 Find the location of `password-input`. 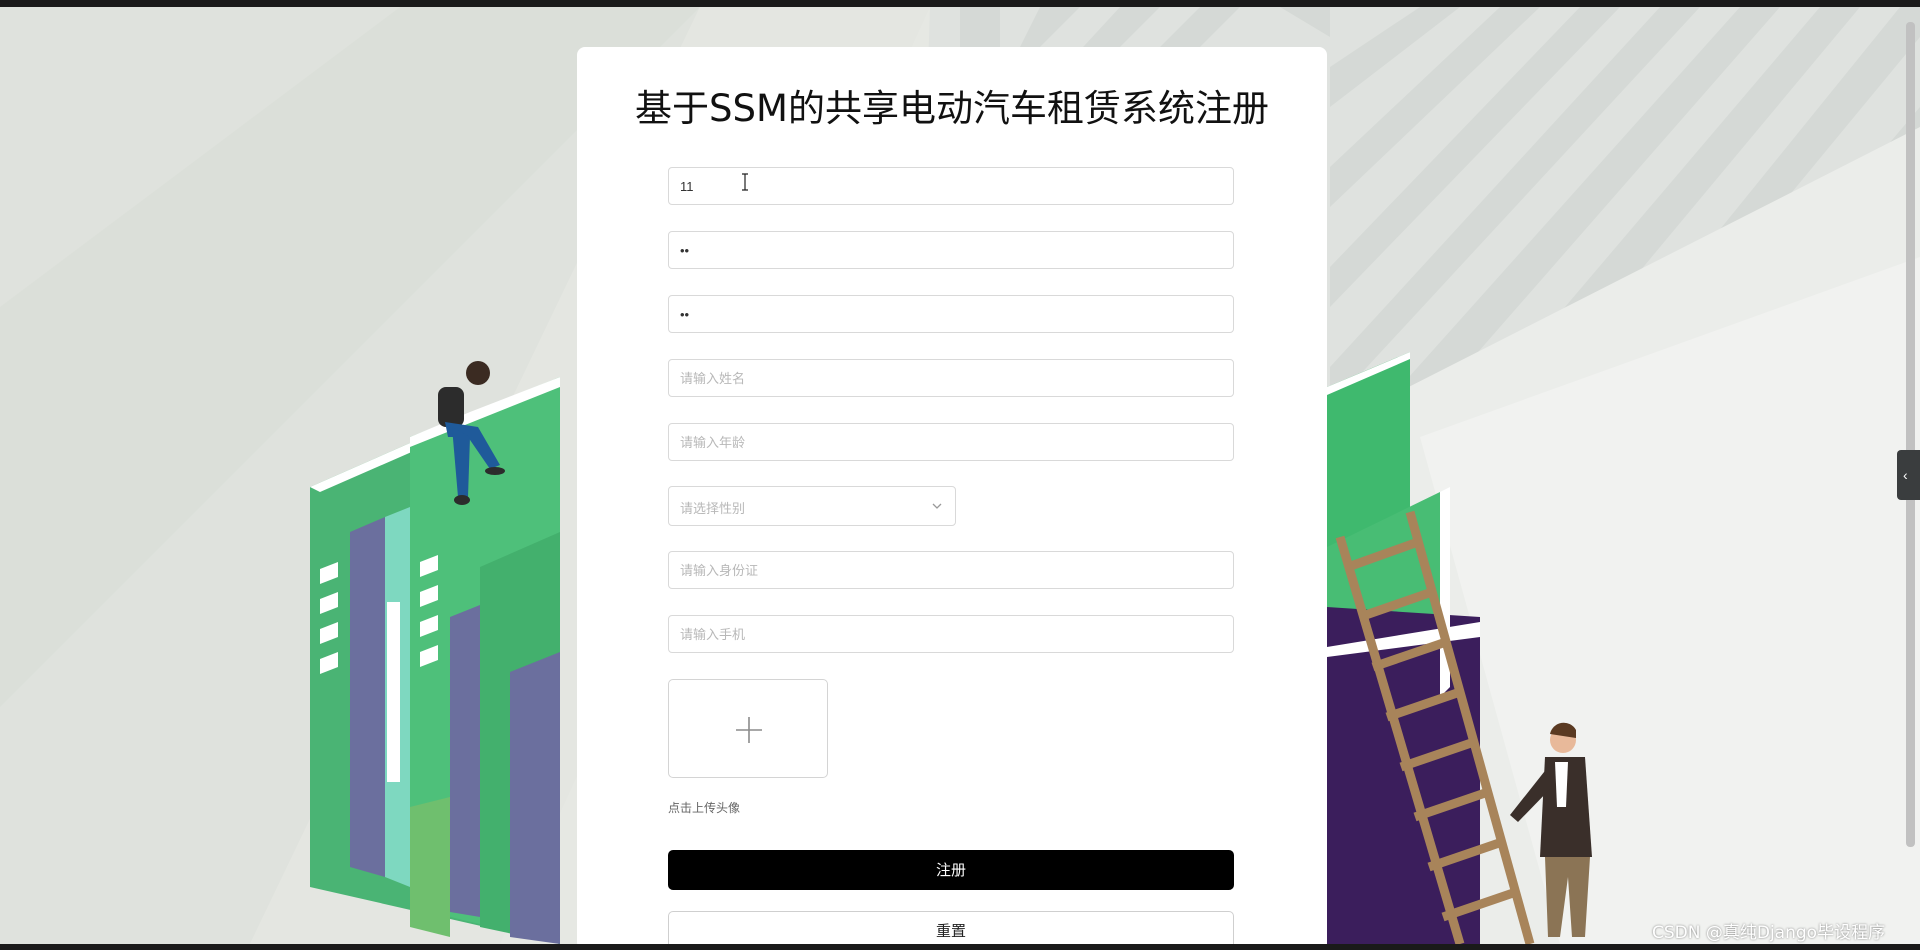

password-input is located at coordinates (951, 250).